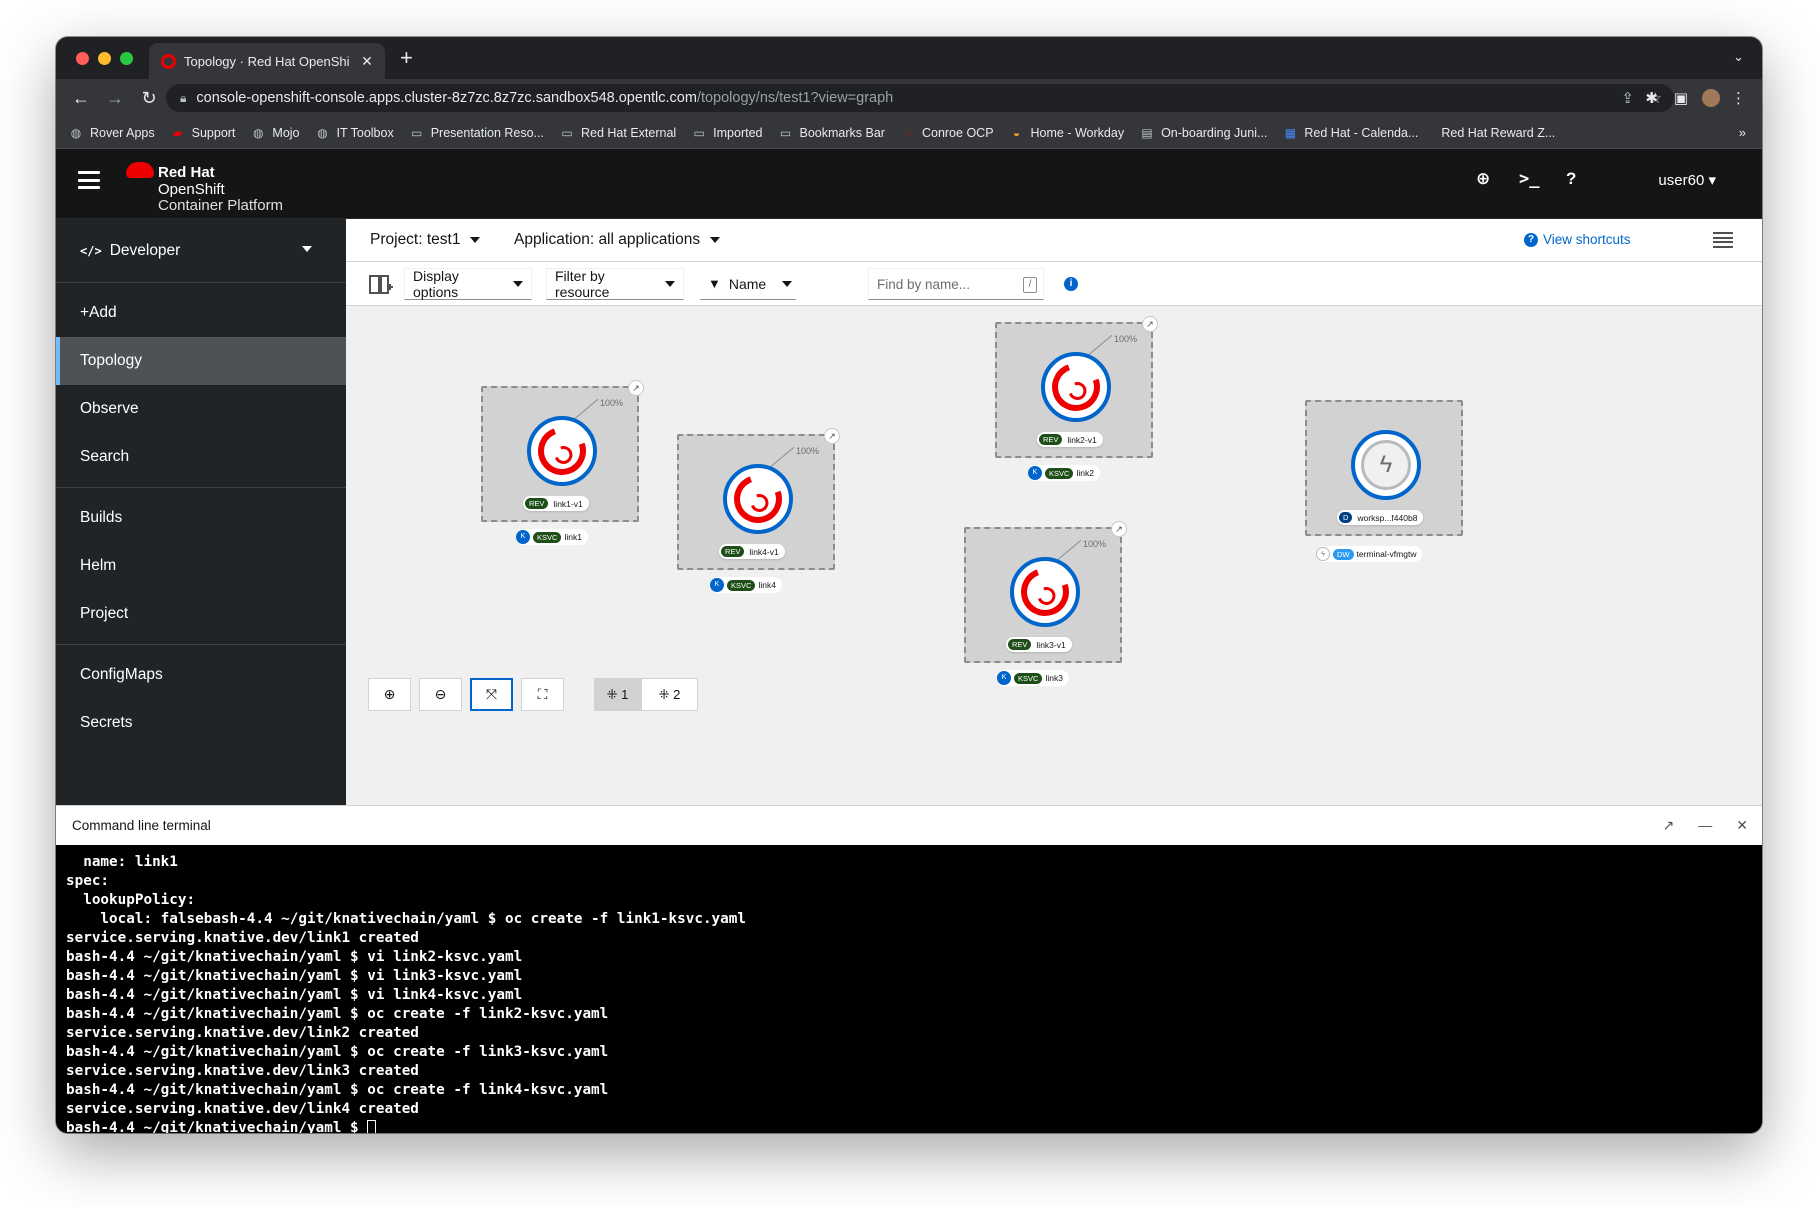 The image size is (1818, 1207). Describe the element at coordinates (267, 61) in the screenshot. I see `browser-tab: Topology · Red Hat OpenShift Co ✕` at that location.